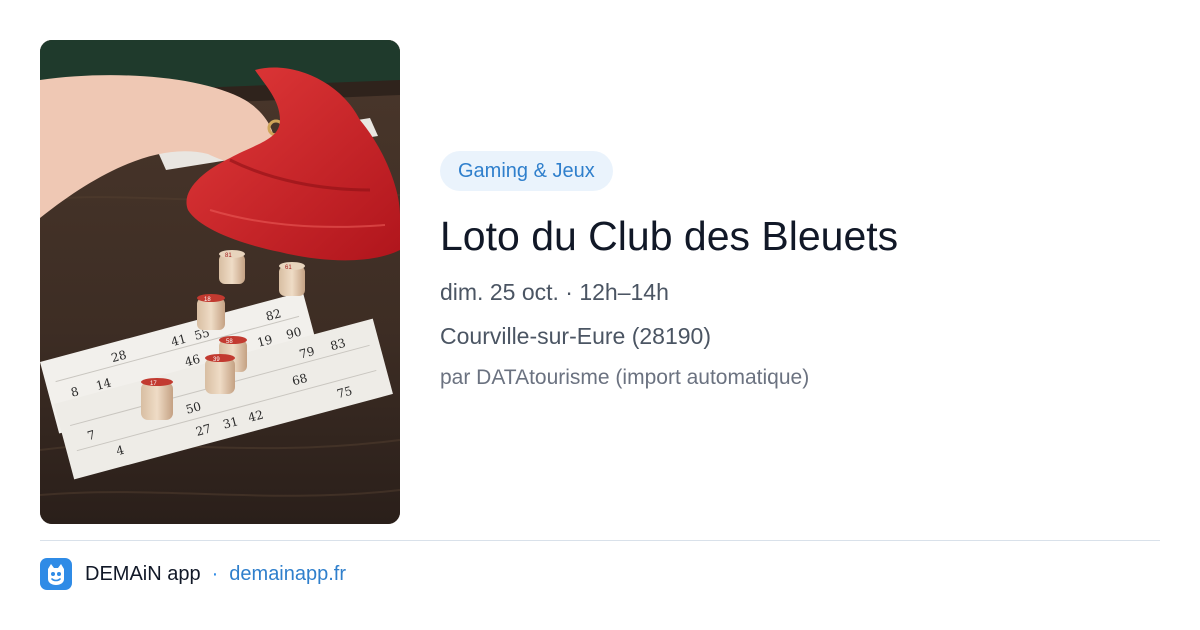  Describe the element at coordinates (526, 171) in the screenshot. I see `category-chip: Gaming & Jeux` at that location.